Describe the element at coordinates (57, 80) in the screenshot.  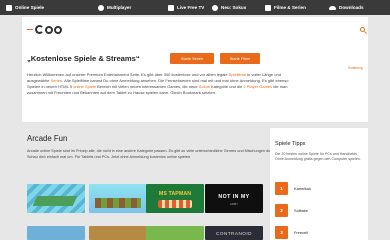
I see `intro-link: Serien` at that location.